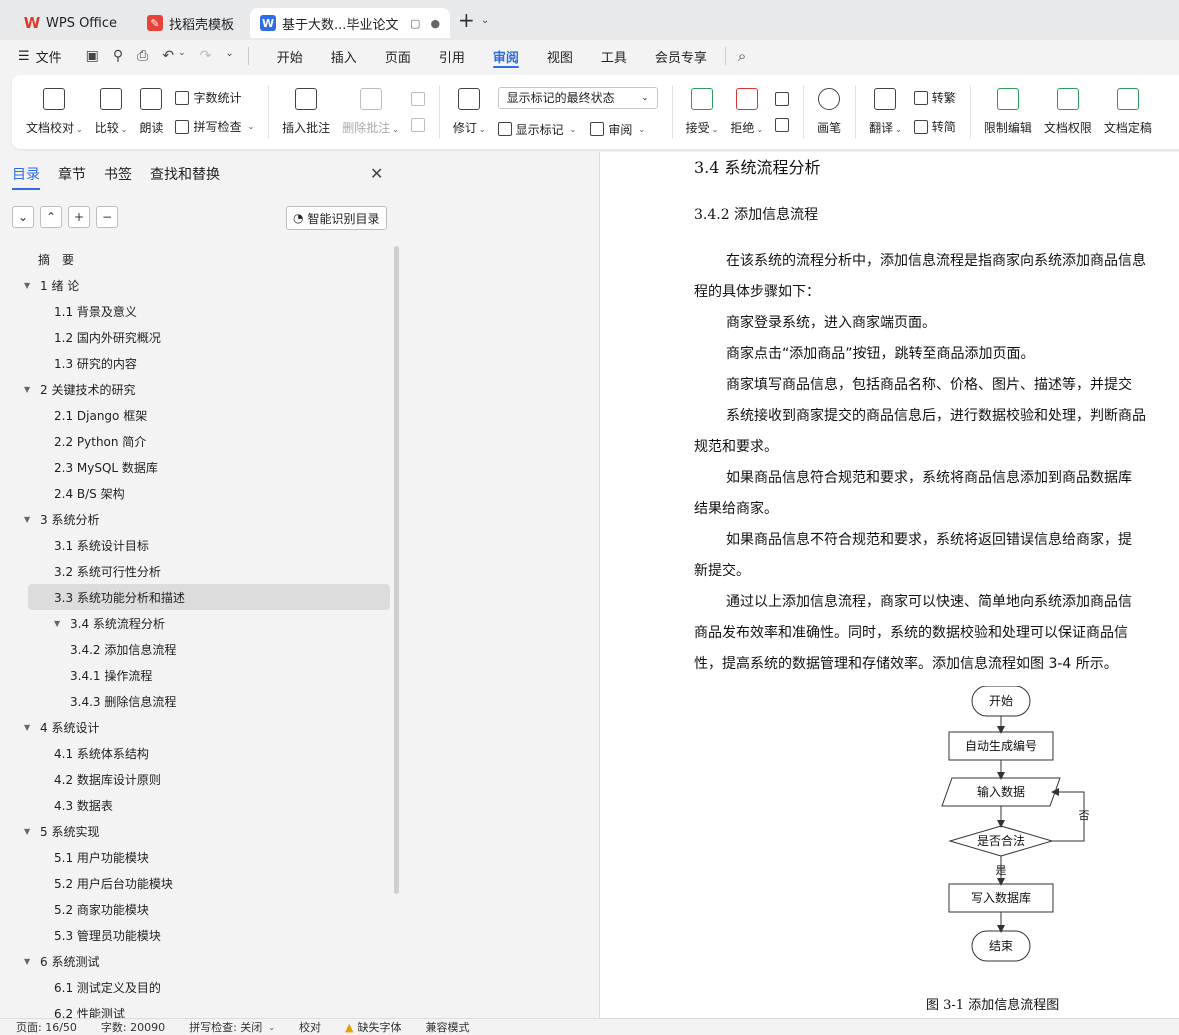 The height and width of the screenshot is (1035, 1179). What do you see at coordinates (168, 56) in the screenshot?
I see `undo-icon: ↶` at bounding box center [168, 56].